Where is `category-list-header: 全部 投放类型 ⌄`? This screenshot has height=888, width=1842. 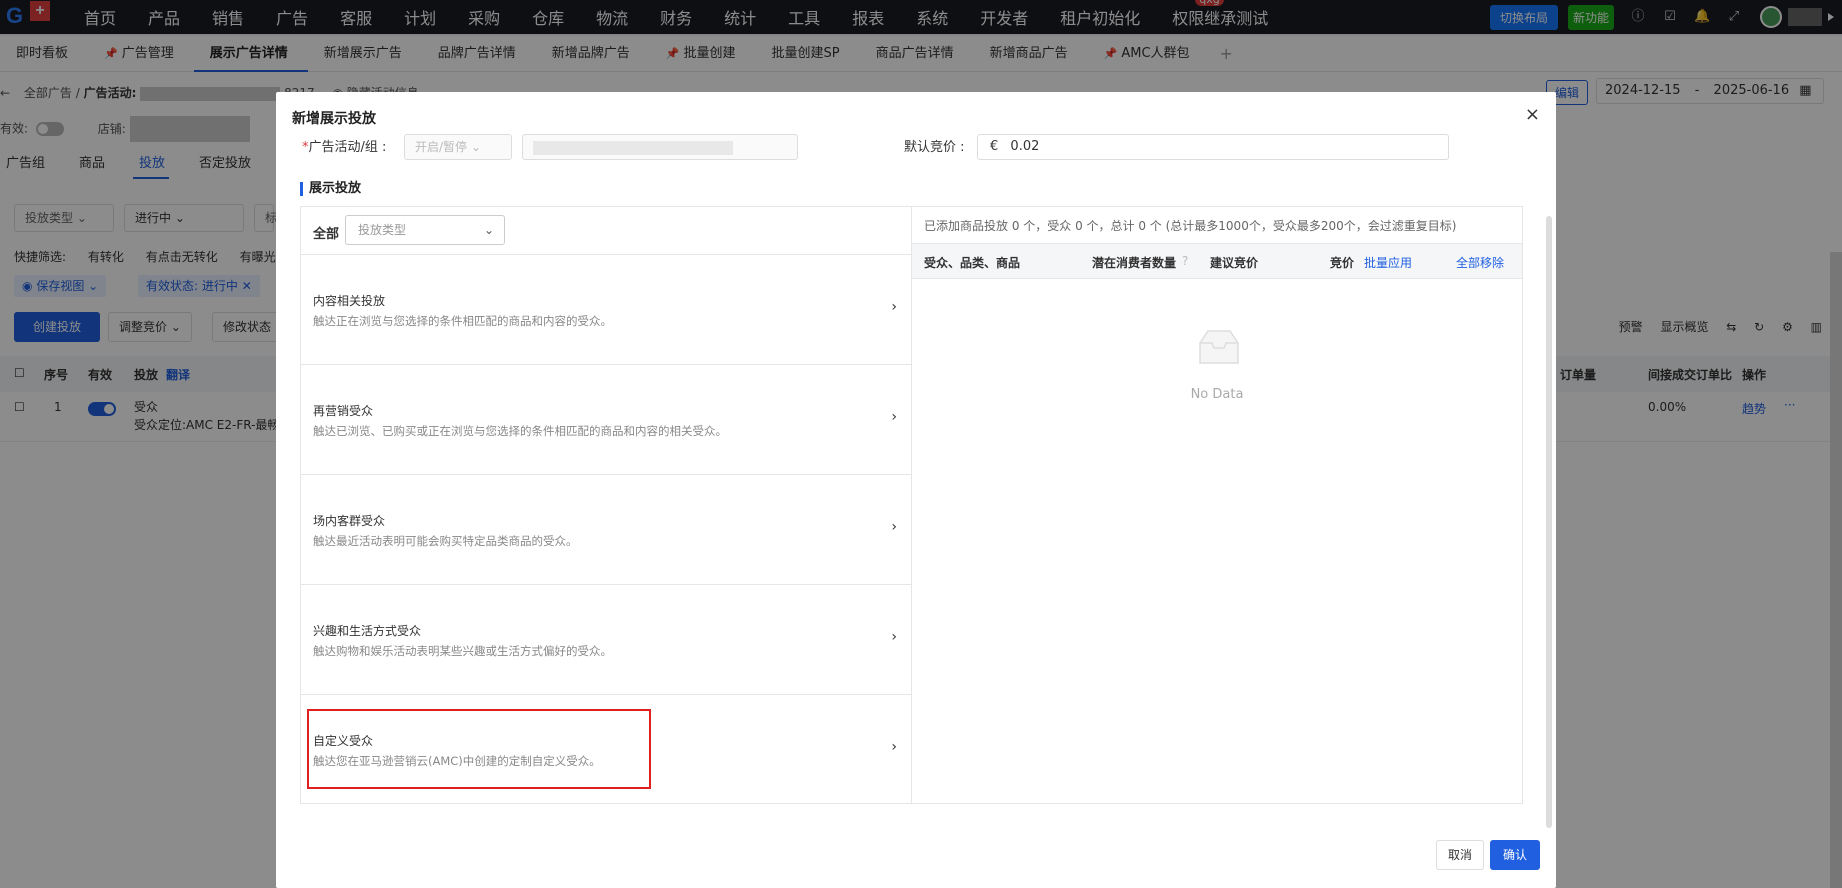
category-list-header: 全部 投放类型 ⌄ is located at coordinates (606, 231).